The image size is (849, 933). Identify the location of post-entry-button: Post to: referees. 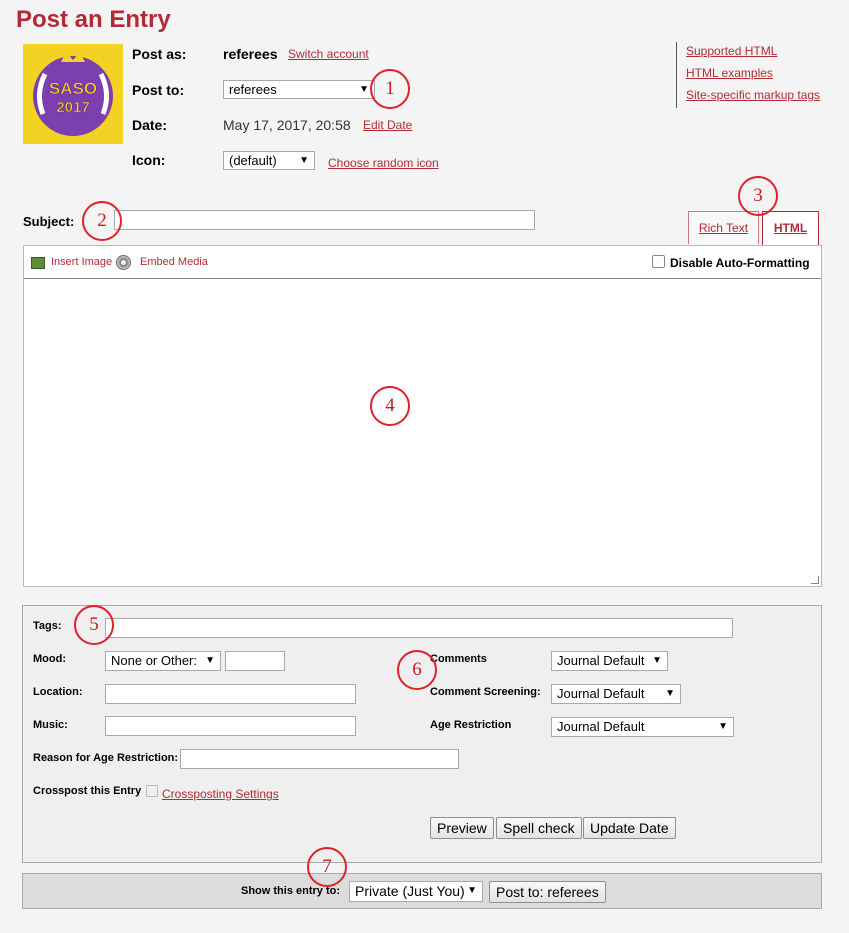
(547, 892).